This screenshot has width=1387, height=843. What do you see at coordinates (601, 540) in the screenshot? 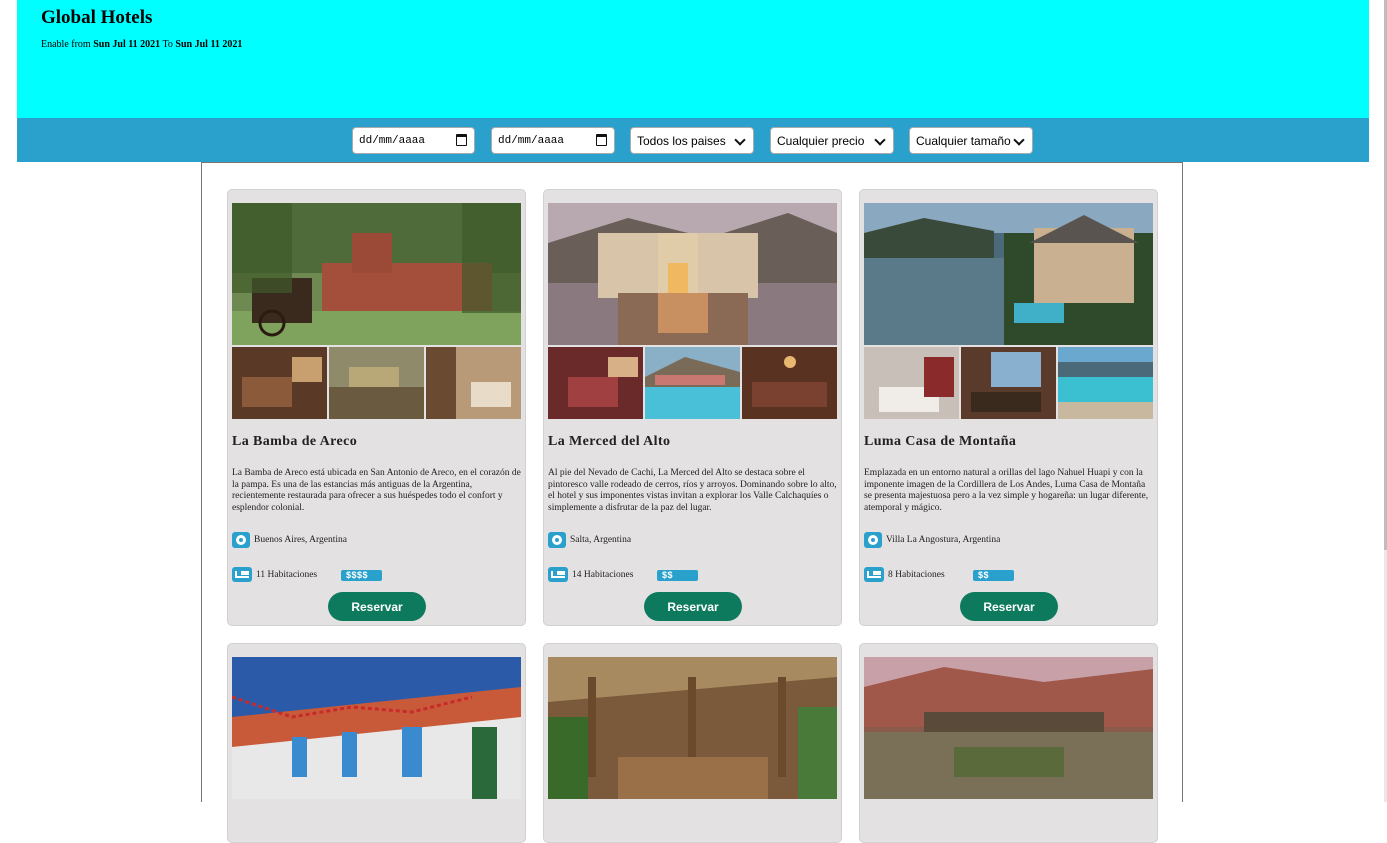
I see `hotel-location-text: Salta, Argentina` at bounding box center [601, 540].